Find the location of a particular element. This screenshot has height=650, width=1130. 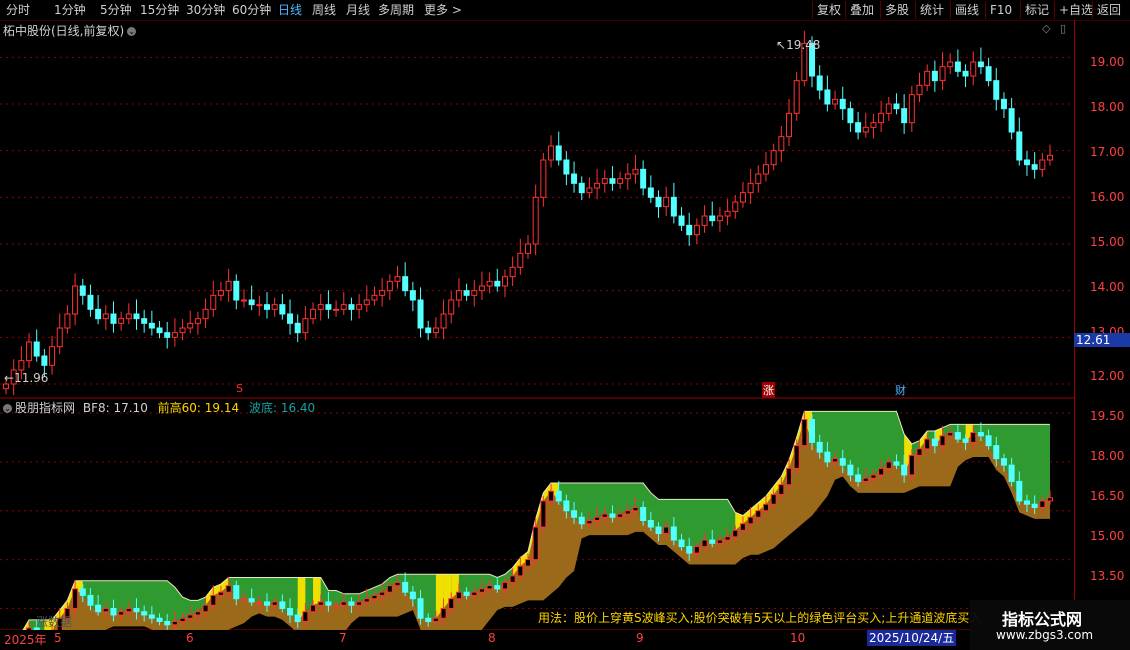

peak-area is located at coordinates (317, 591).